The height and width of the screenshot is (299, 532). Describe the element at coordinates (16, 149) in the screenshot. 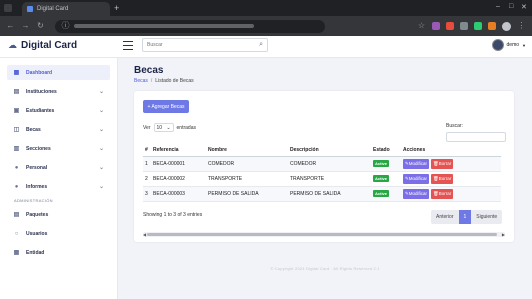

I see `sections-icon: ▥` at that location.